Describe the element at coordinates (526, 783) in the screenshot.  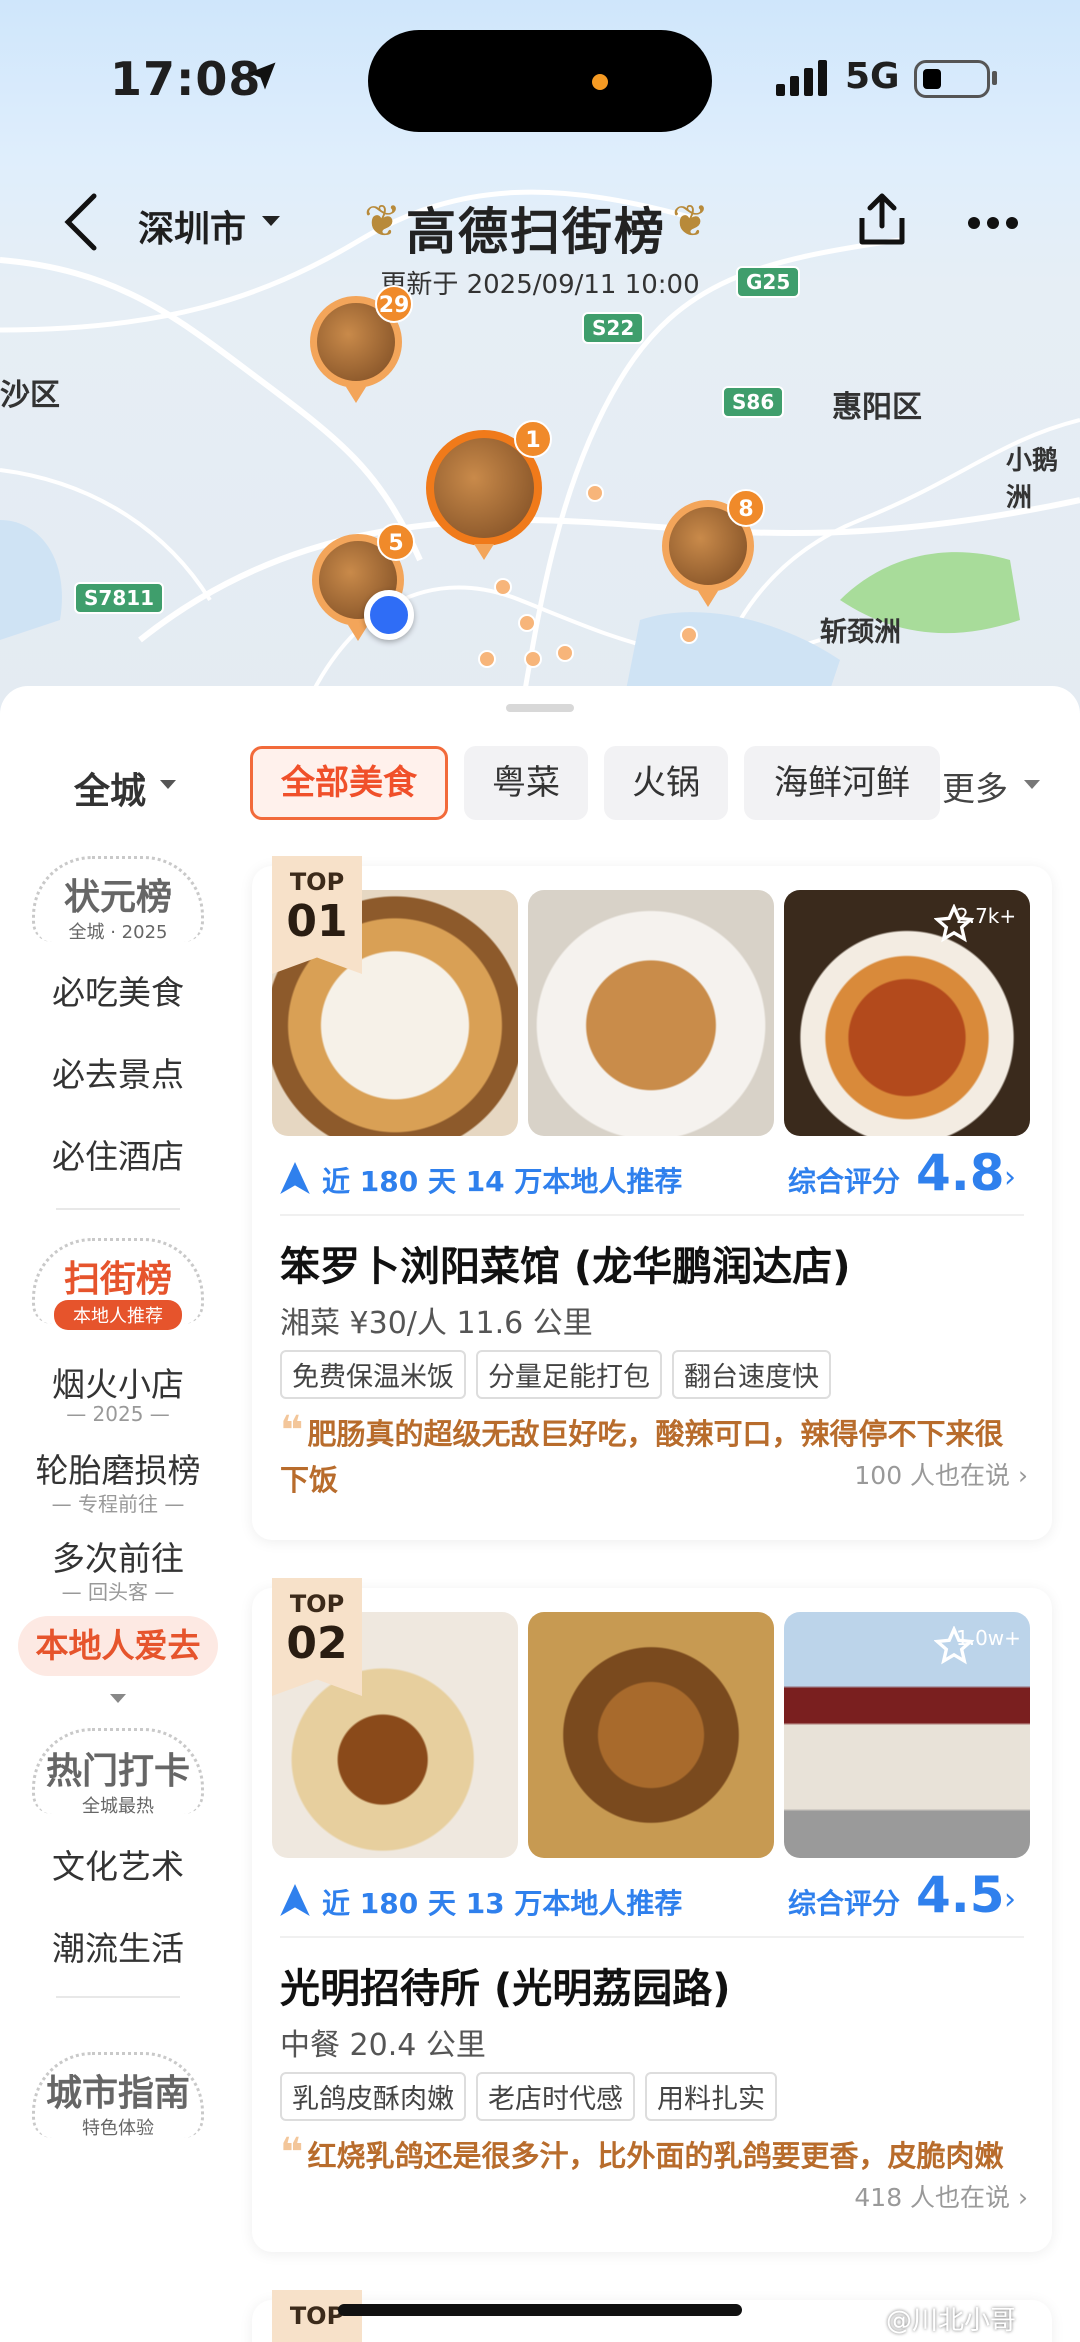
I see `chip-cantonese: 粤菜` at that location.